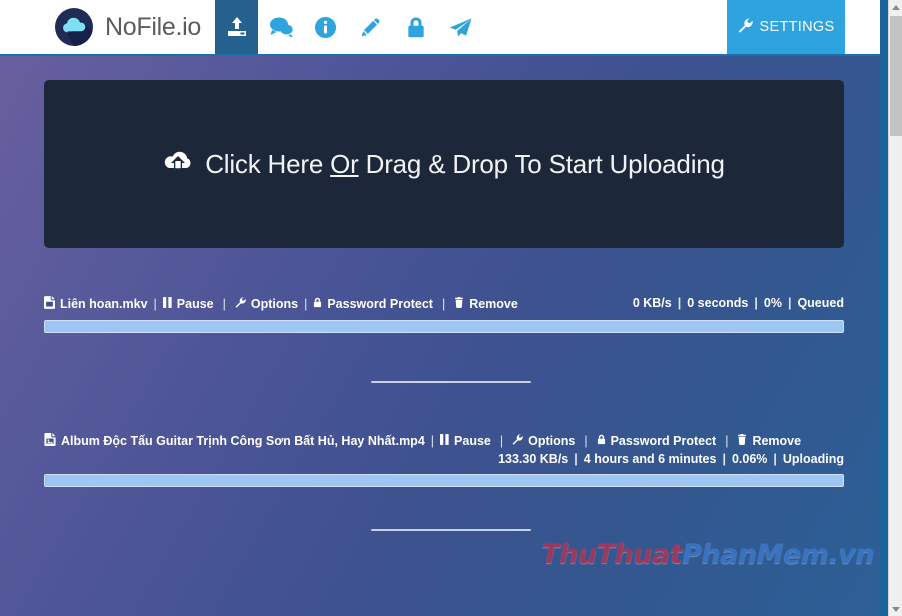 The width and height of the screenshot is (902, 616). I want to click on settings-label: SETTINGS, so click(797, 27).